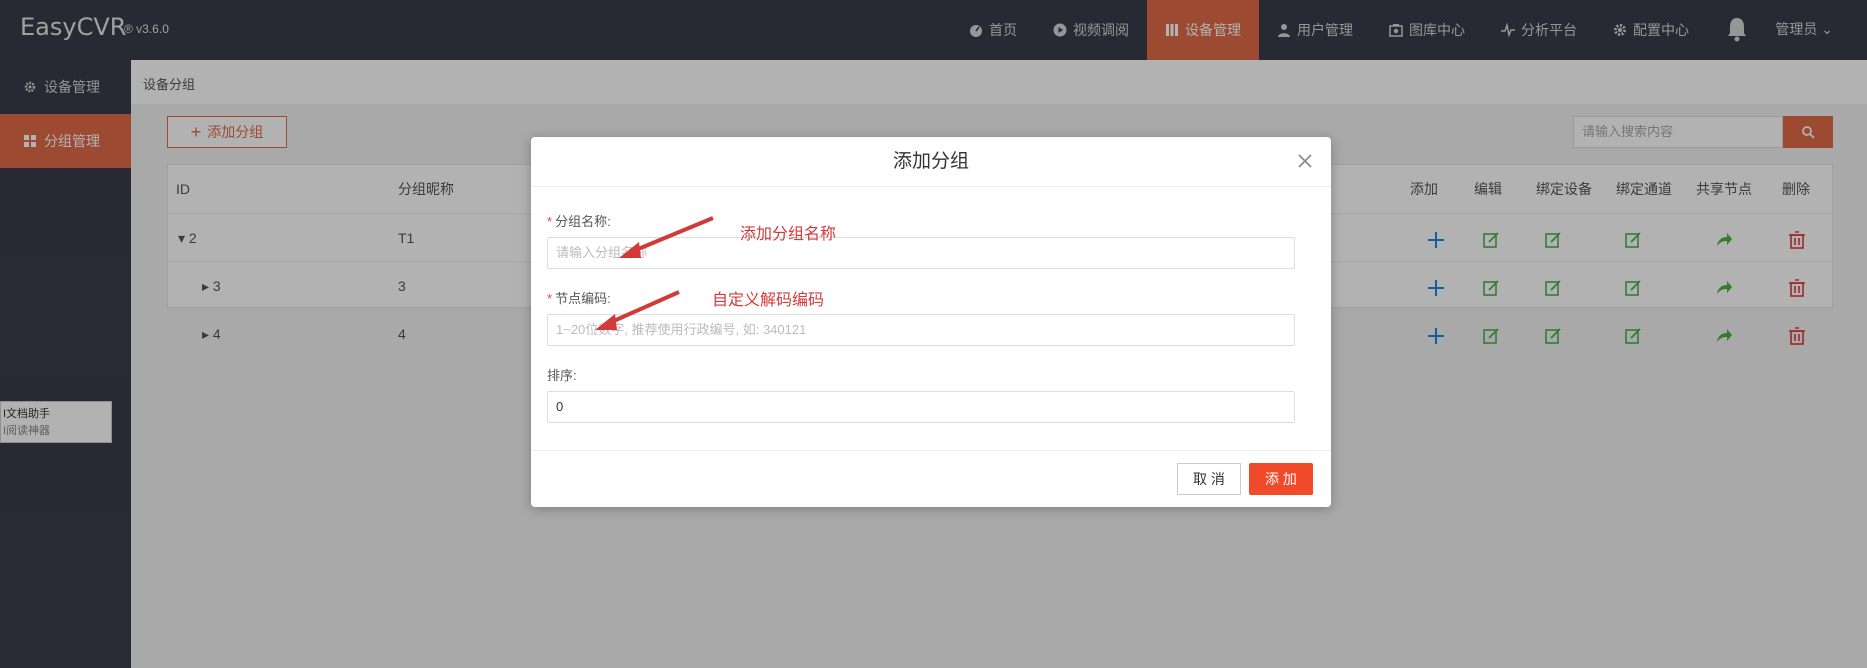 This screenshot has width=1867, height=668. I want to click on annotation-group-name: 添加分组名称, so click(788, 234).